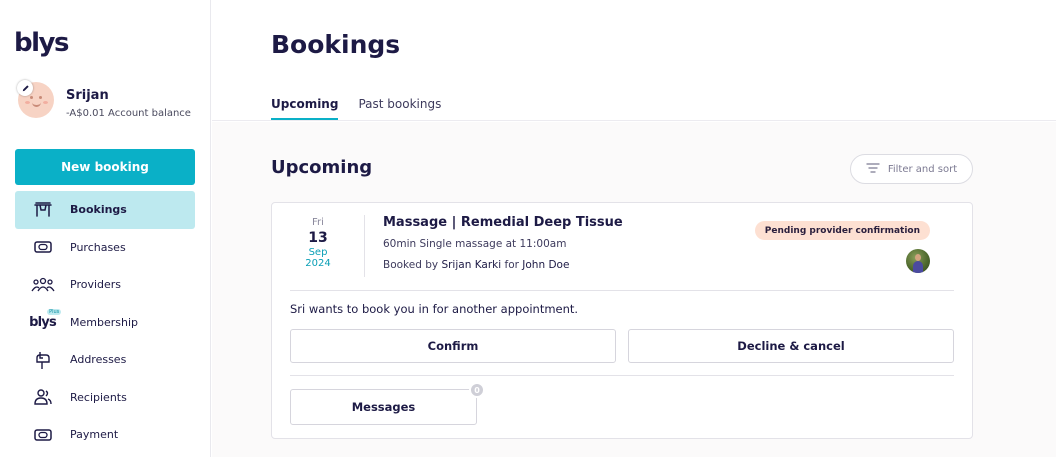 This screenshot has width=1056, height=457. What do you see at coordinates (873, 169) in the screenshot?
I see `filter-icon` at bounding box center [873, 169].